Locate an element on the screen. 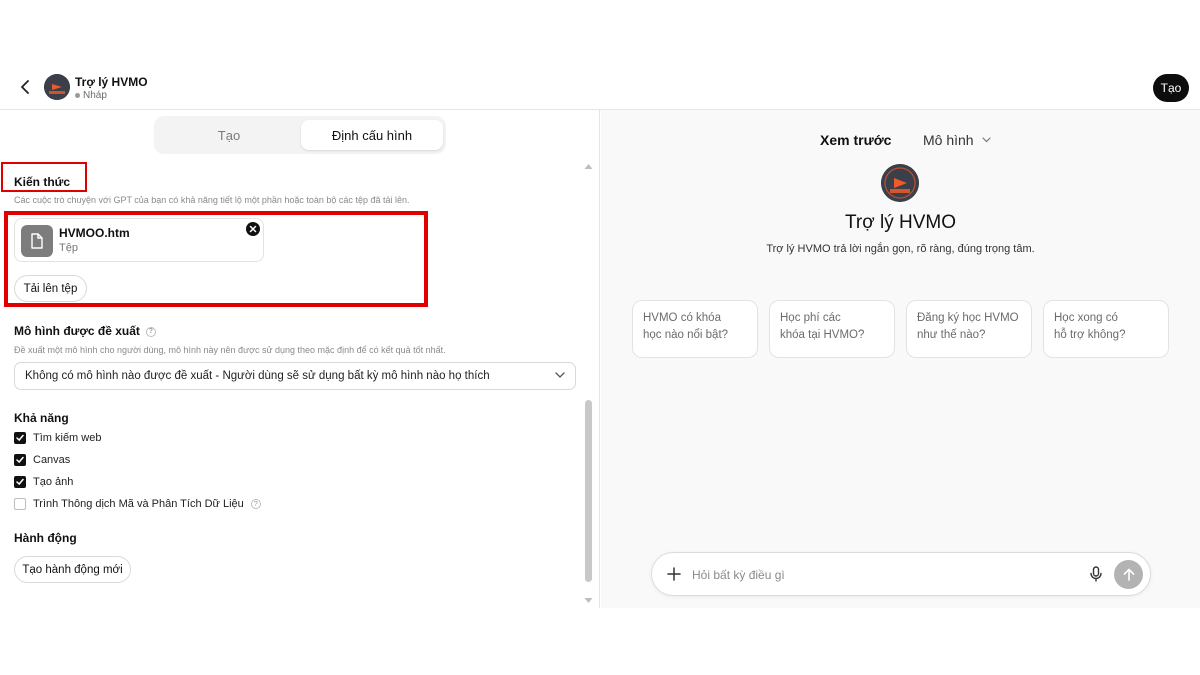  mode-switch: Tạo Định cấu hình is located at coordinates (300, 135).